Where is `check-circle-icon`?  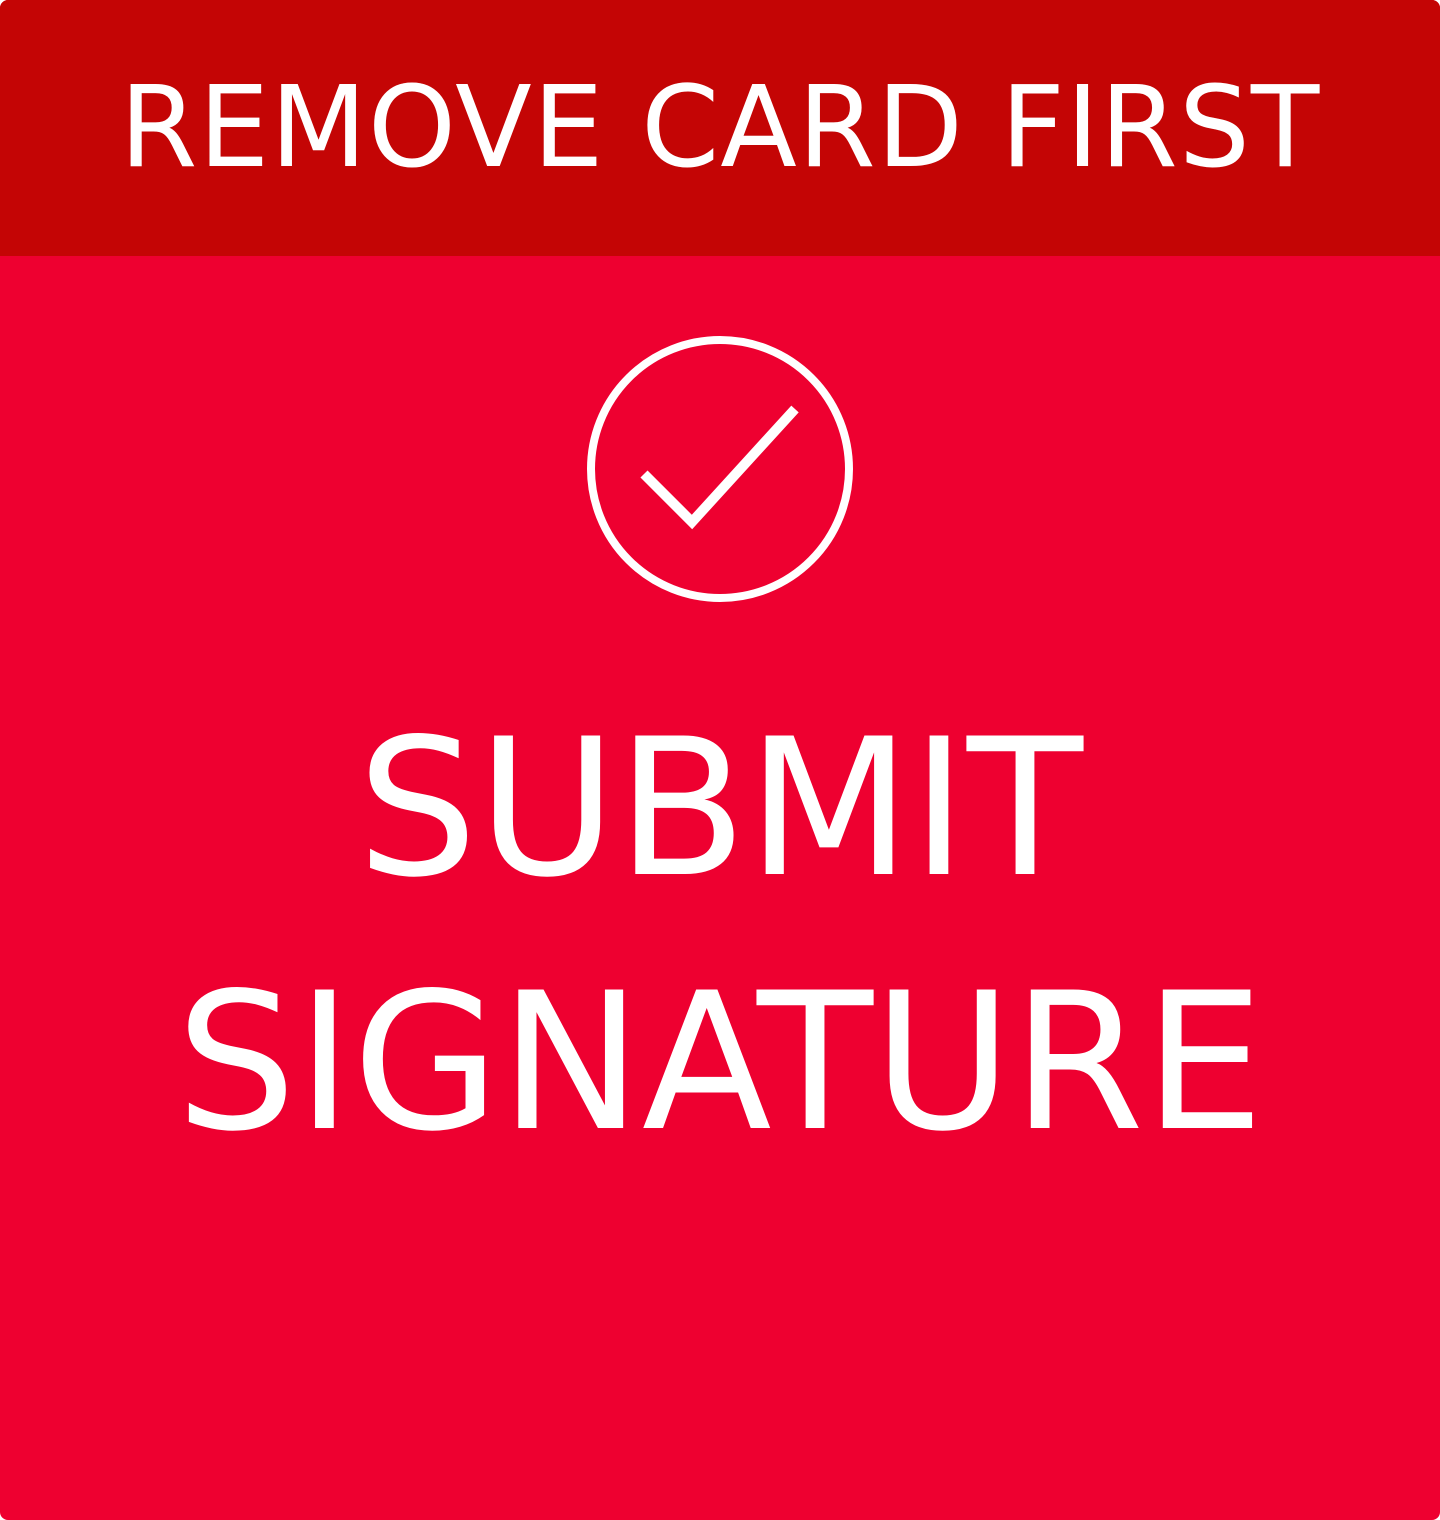 check-circle-icon is located at coordinates (720, 469).